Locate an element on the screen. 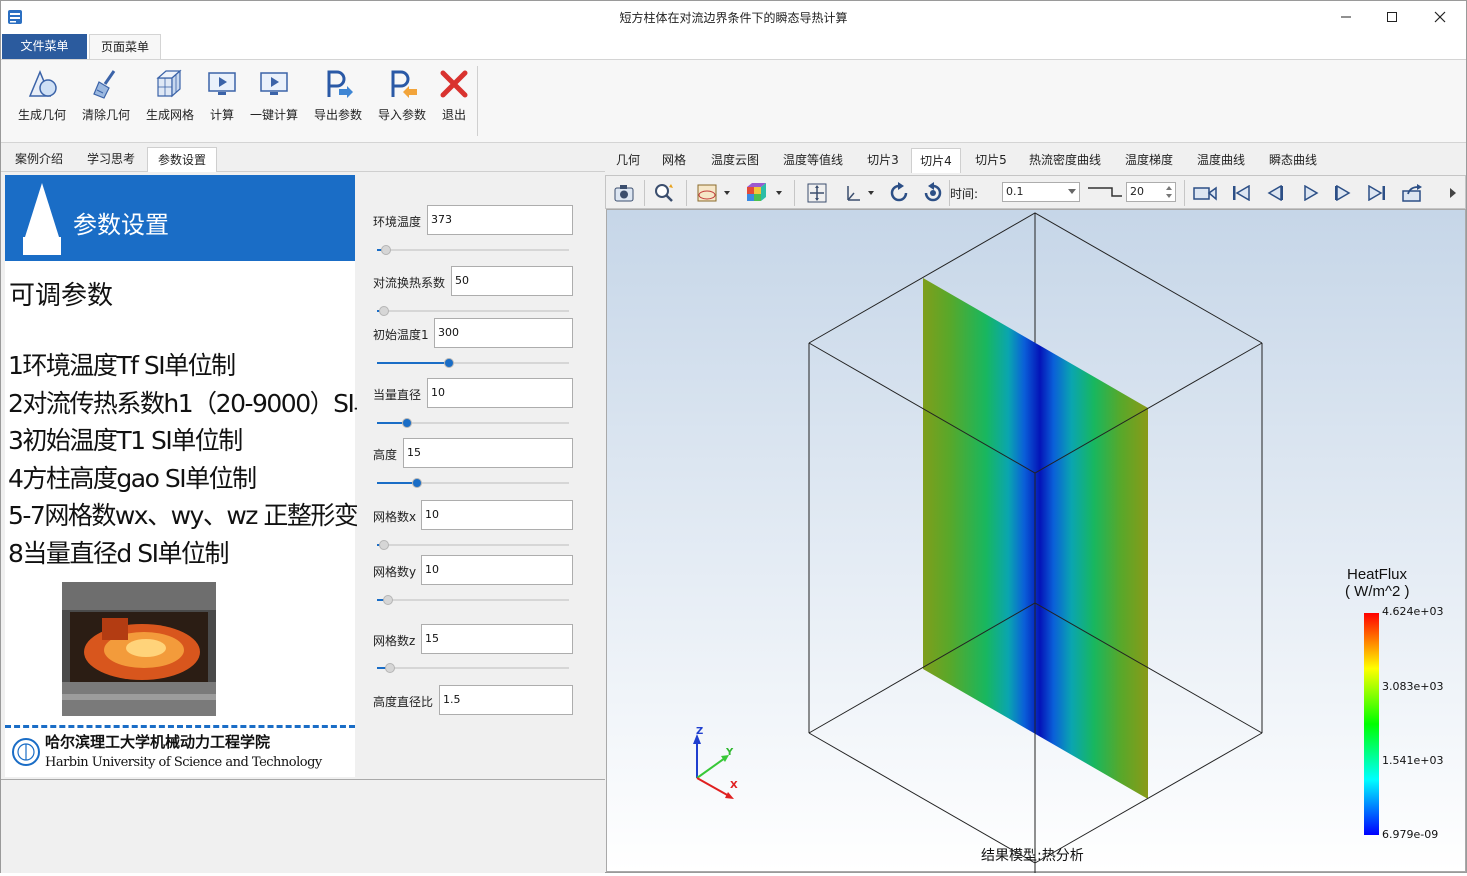 The height and width of the screenshot is (876, 1467). play-button is located at coordinates (1311, 193).